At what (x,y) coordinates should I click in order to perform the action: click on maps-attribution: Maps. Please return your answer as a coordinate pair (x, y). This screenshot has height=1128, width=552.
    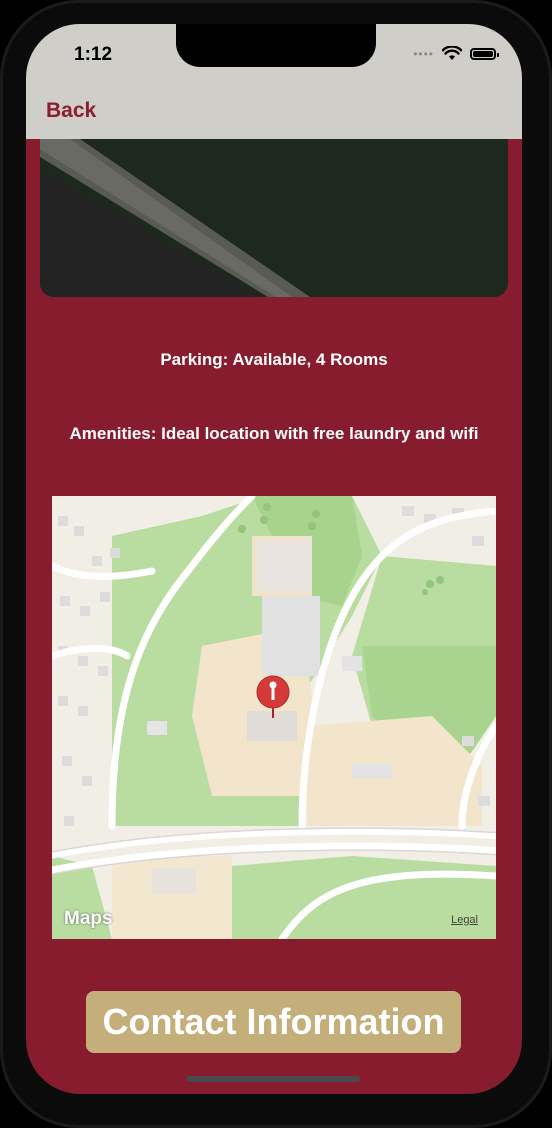
    Looking at the image, I should click on (88, 919).